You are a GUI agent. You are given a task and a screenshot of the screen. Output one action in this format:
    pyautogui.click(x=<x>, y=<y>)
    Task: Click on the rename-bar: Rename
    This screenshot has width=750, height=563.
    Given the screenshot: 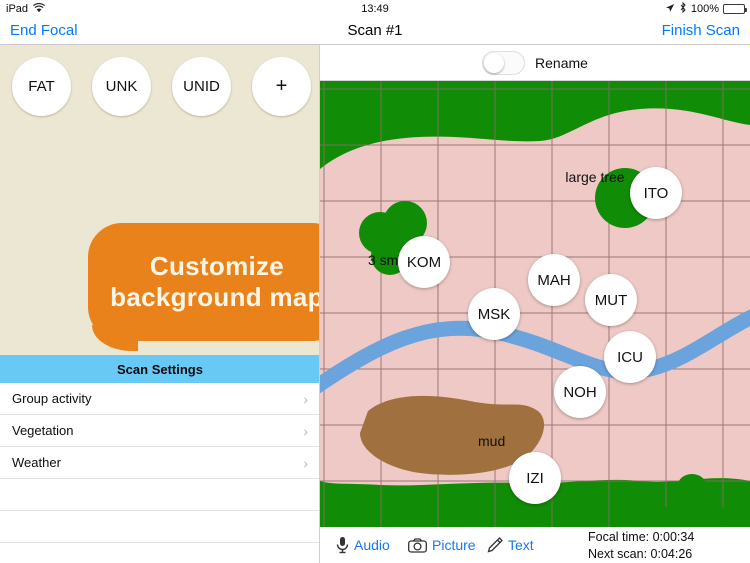 What is the action you would take?
    pyautogui.click(x=535, y=63)
    